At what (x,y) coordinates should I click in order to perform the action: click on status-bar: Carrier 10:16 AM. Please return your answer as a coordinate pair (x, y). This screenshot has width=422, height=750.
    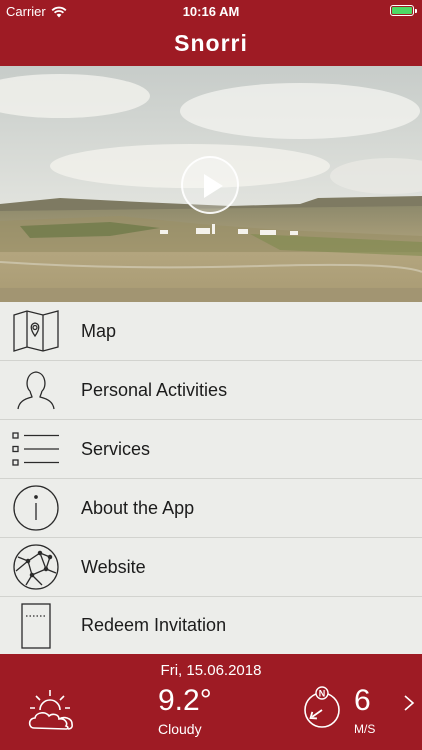
    Looking at the image, I should click on (211, 11).